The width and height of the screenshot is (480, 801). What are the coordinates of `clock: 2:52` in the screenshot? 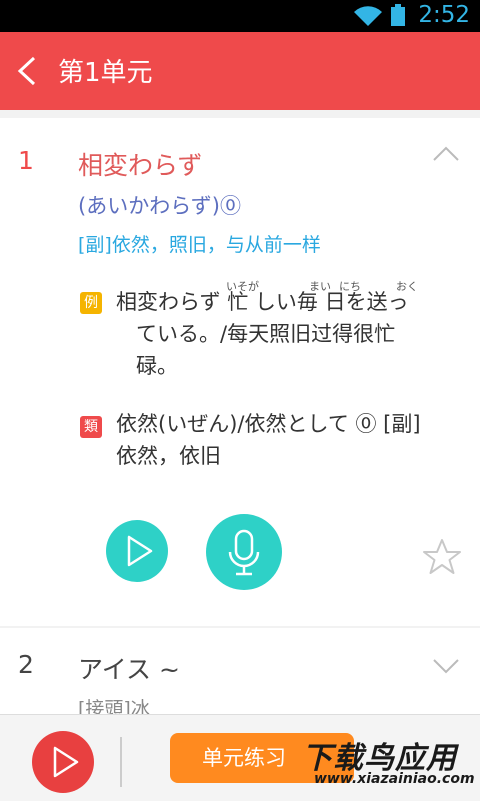 It's located at (444, 15).